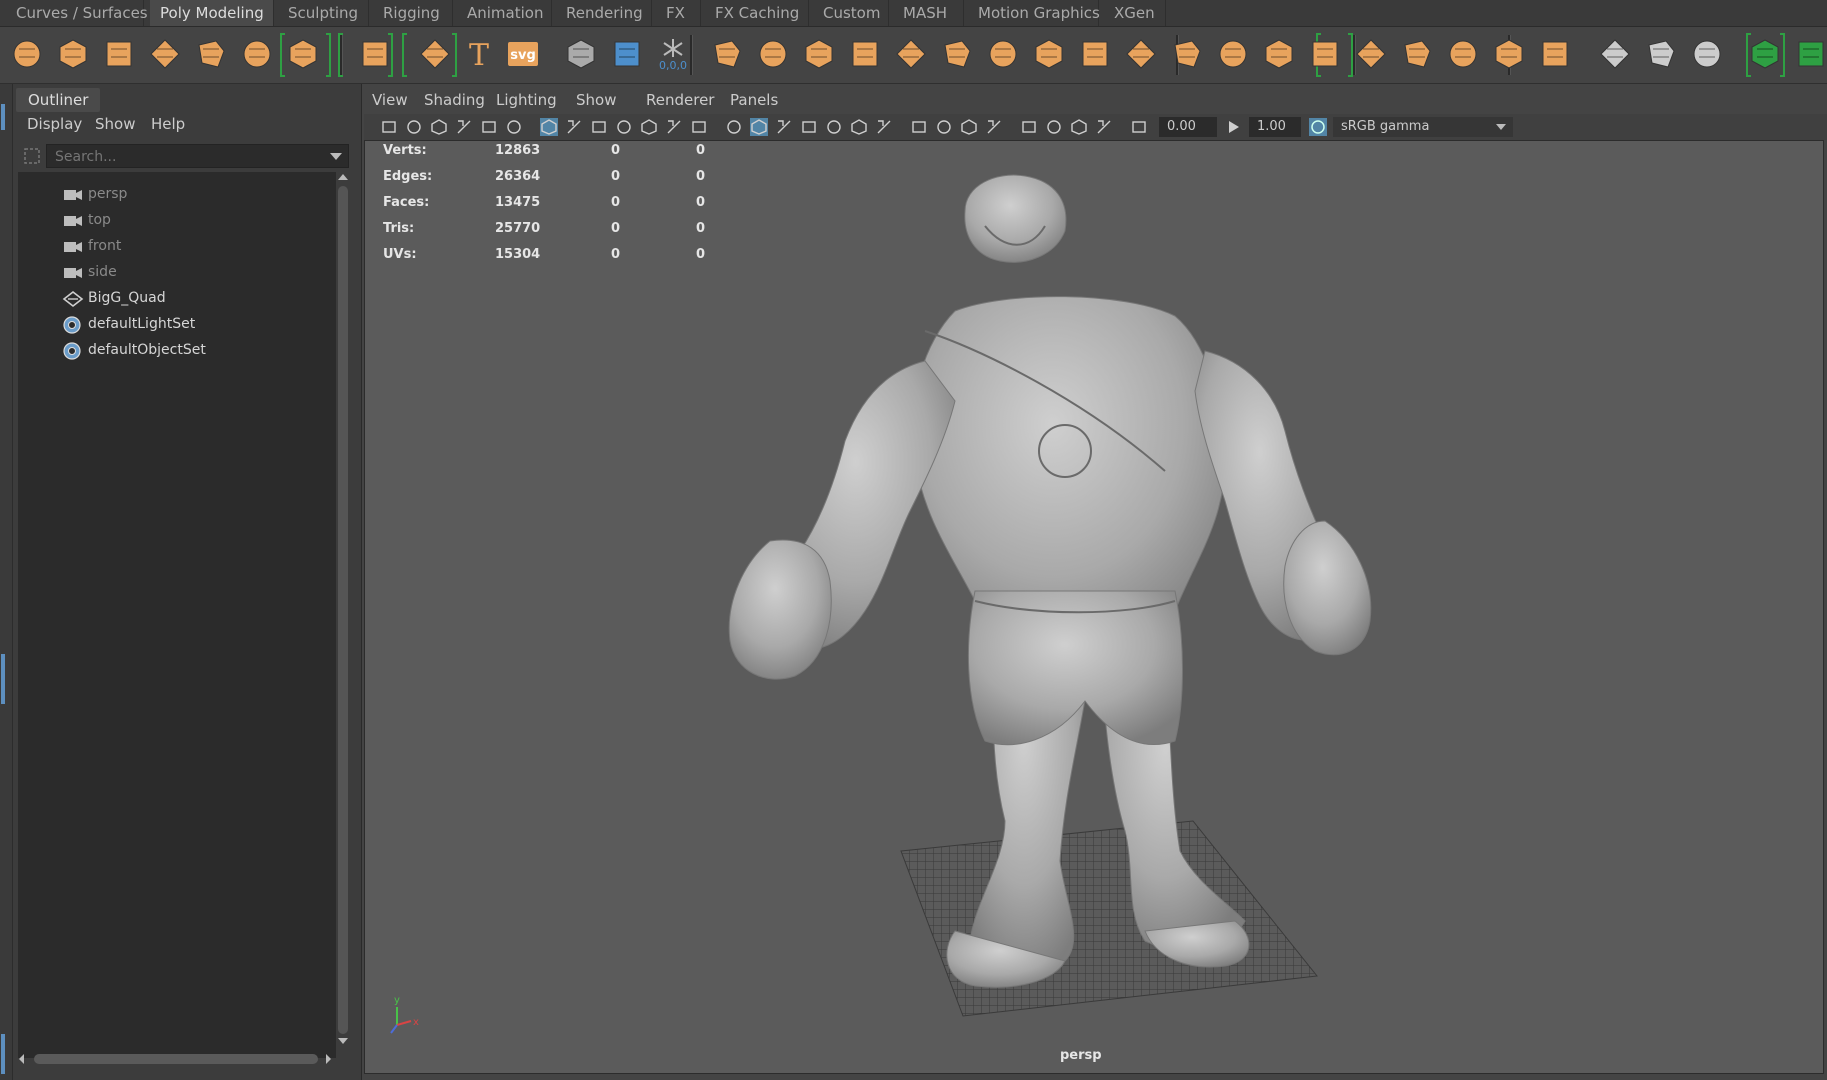  What do you see at coordinates (784, 127) in the screenshot?
I see `wireframe-on-shaded-icon` at bounding box center [784, 127].